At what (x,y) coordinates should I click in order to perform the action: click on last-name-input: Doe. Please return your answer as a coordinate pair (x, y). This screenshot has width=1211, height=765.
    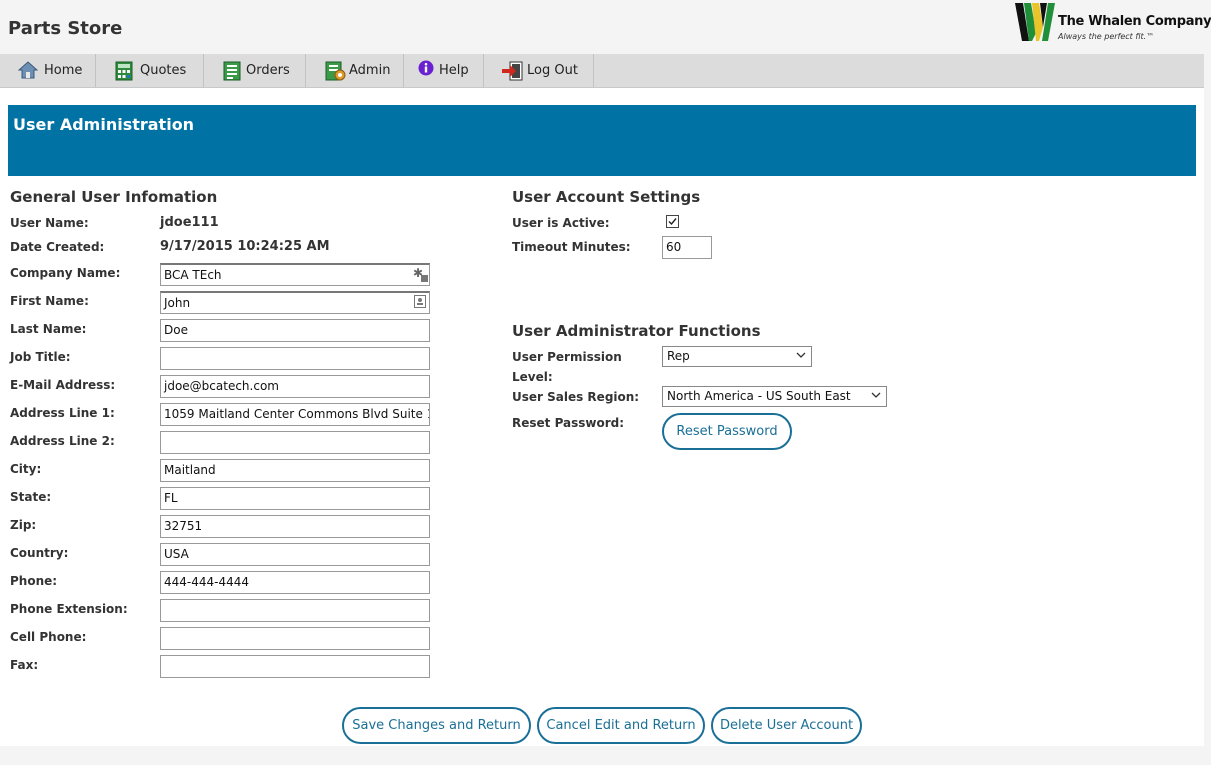
    Looking at the image, I should click on (295, 330).